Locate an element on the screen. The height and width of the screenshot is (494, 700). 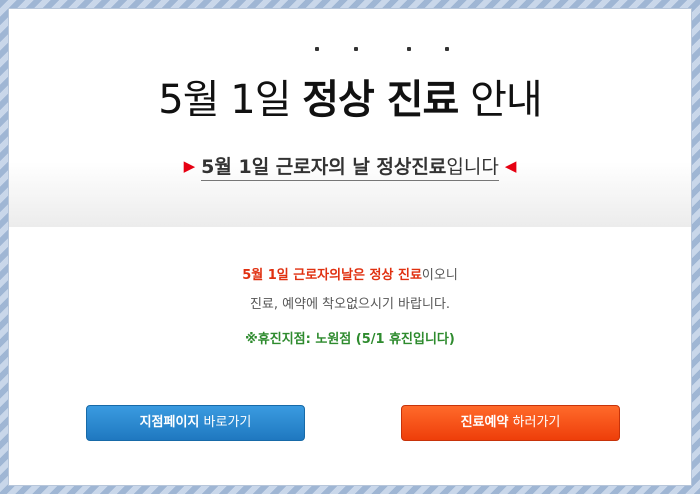
subtitle-bold: 5월 1일 근로자의 날 정상진료 is located at coordinates (324, 167).